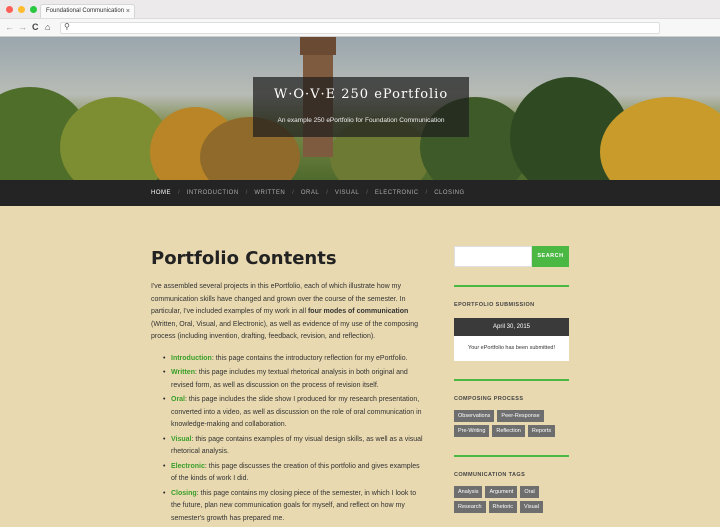 This screenshot has width=720, height=527. What do you see at coordinates (541, 431) in the screenshot?
I see `tag-reports: Reports` at bounding box center [541, 431].